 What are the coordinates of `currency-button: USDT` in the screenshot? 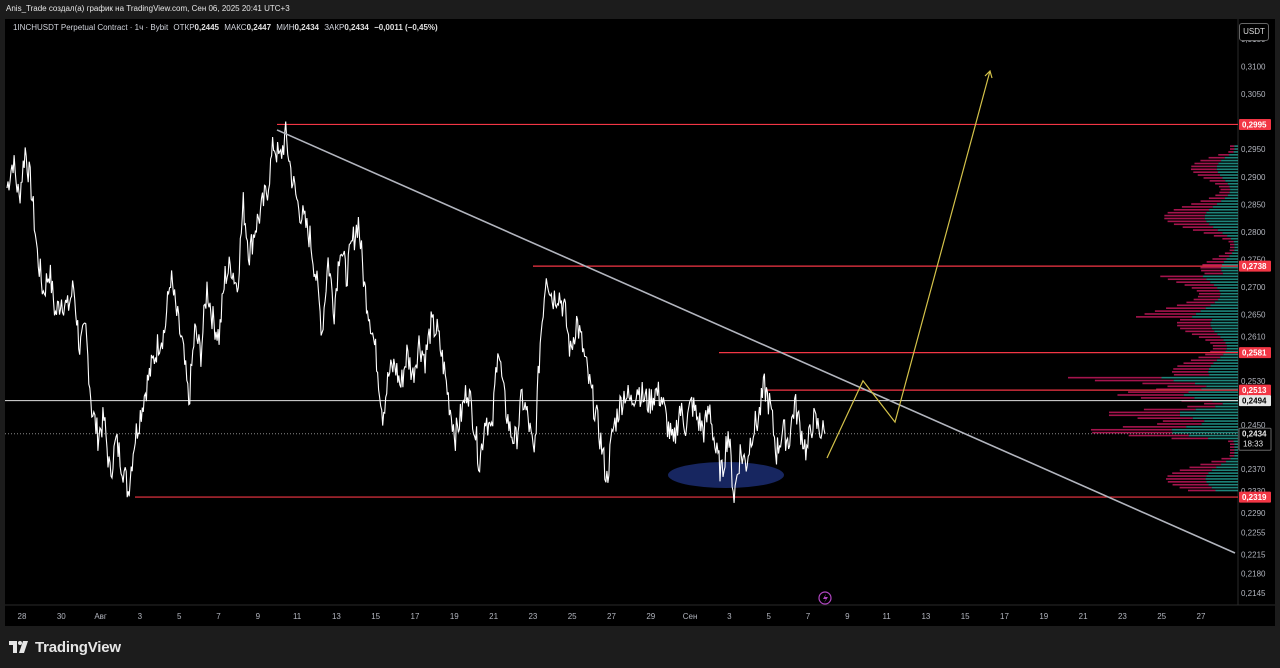 It's located at (1254, 32).